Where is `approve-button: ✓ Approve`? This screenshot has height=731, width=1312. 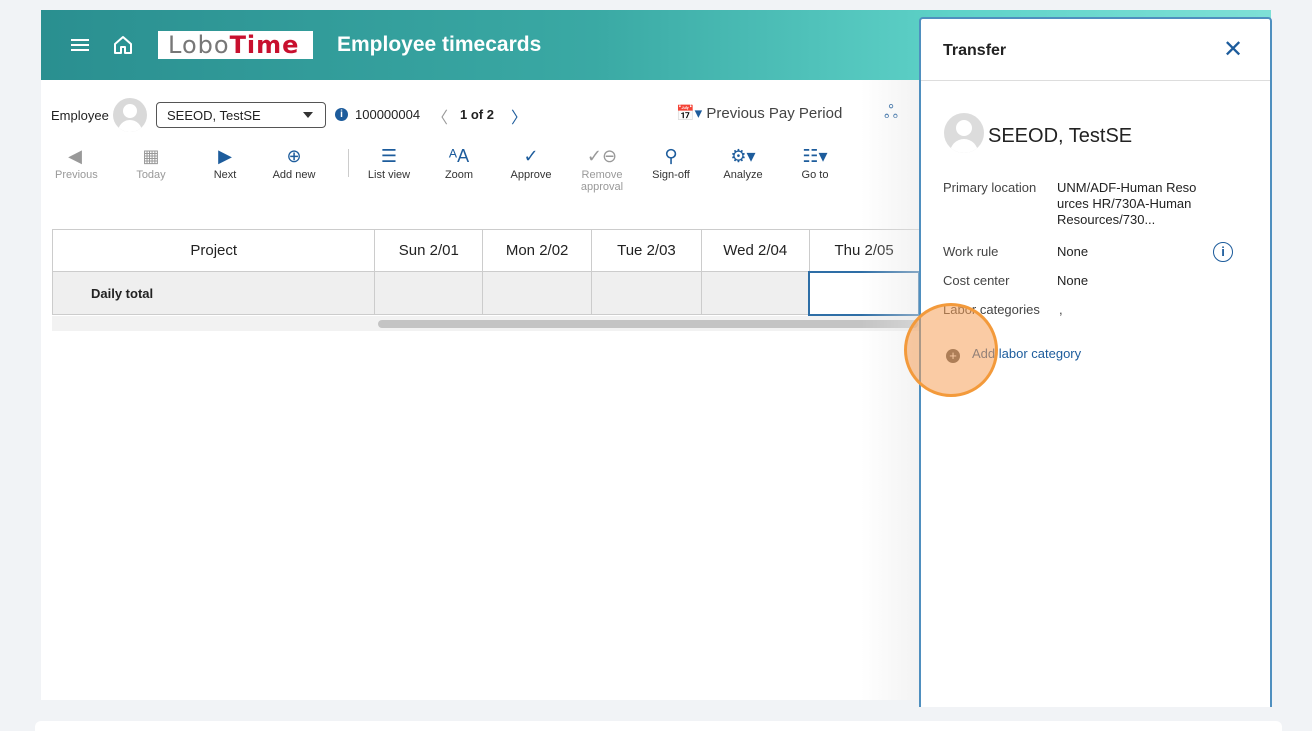
approve-button: ✓ Approve is located at coordinates (531, 163).